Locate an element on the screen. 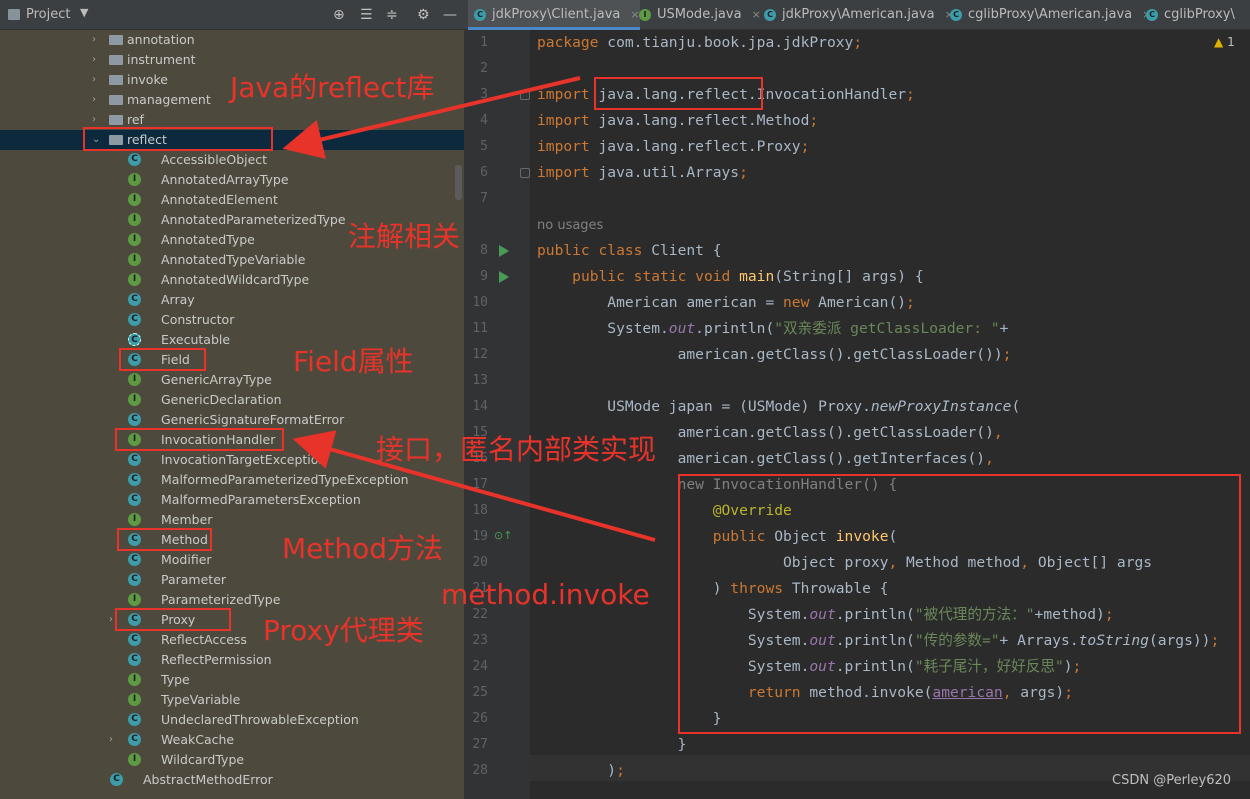 The width and height of the screenshot is (1250, 799). note-method-invoke: method.invoke is located at coordinates (545, 594).